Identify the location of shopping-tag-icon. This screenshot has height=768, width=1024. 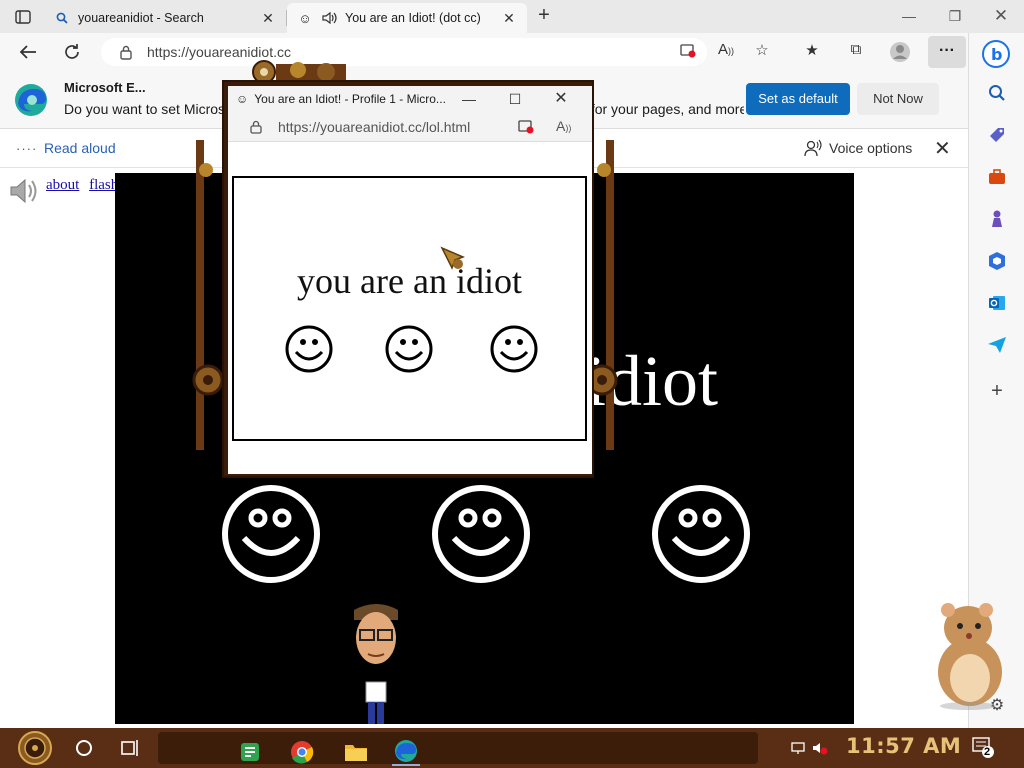
(997, 135).